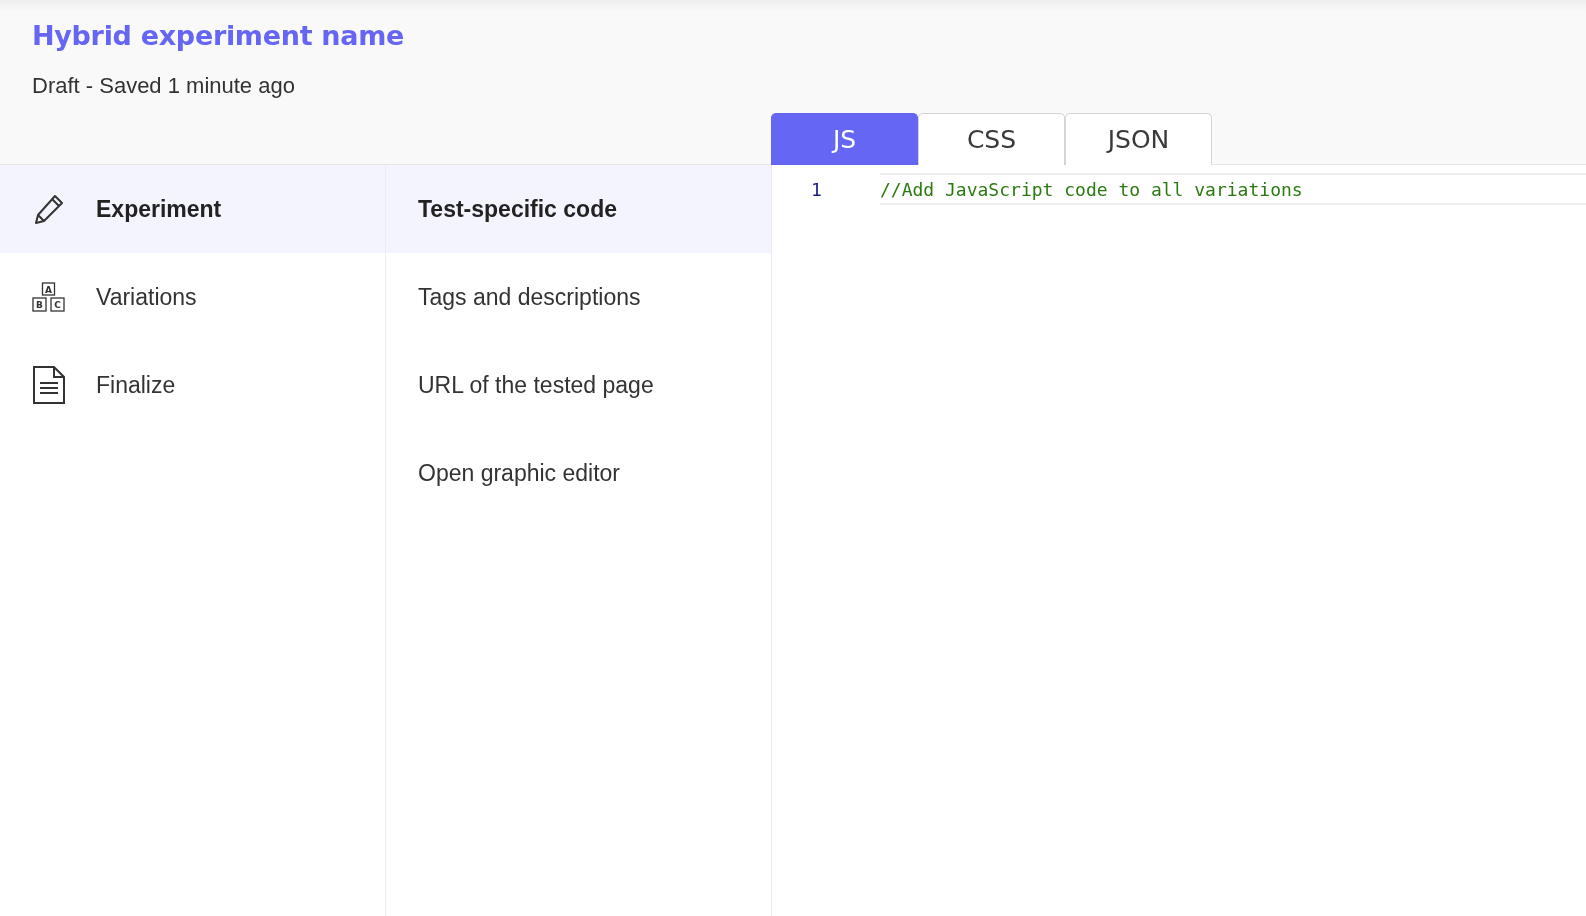  Describe the element at coordinates (578, 209) in the screenshot. I see `section-item: Test-specific code` at that location.